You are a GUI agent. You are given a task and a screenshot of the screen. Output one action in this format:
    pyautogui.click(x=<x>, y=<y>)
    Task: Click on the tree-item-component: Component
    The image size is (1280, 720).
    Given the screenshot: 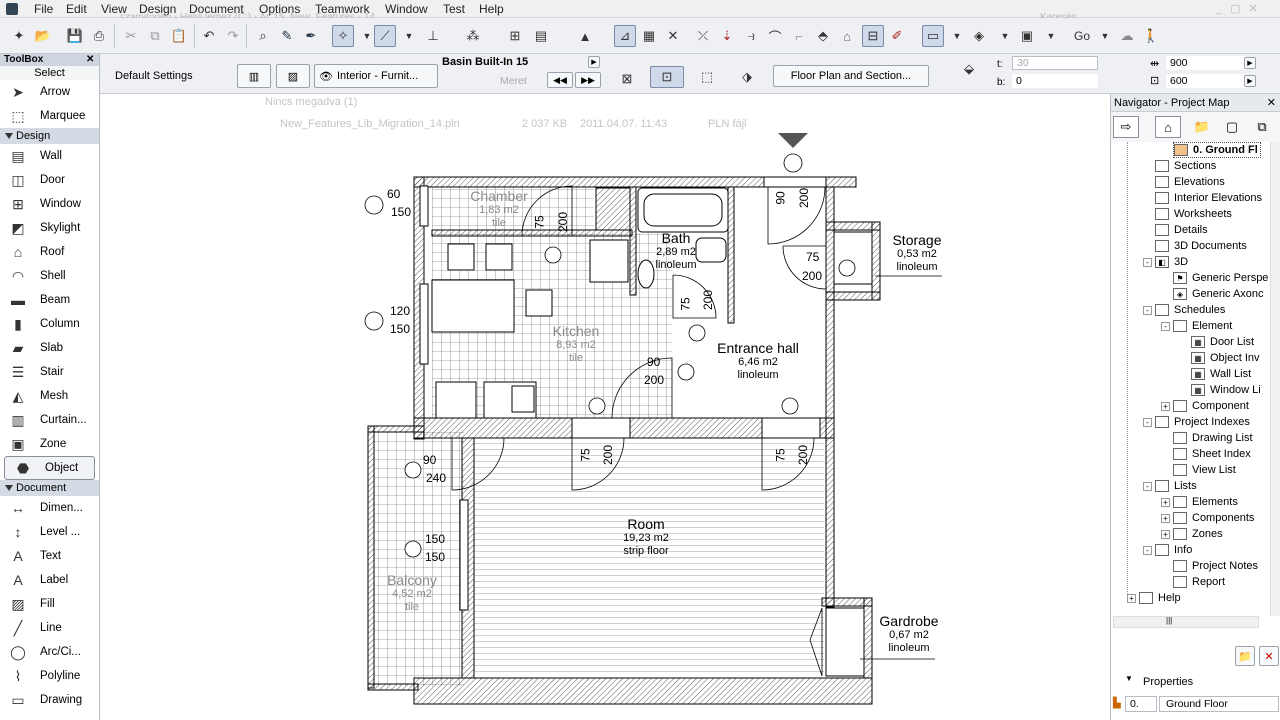 What is the action you would take?
    pyautogui.click(x=1211, y=406)
    